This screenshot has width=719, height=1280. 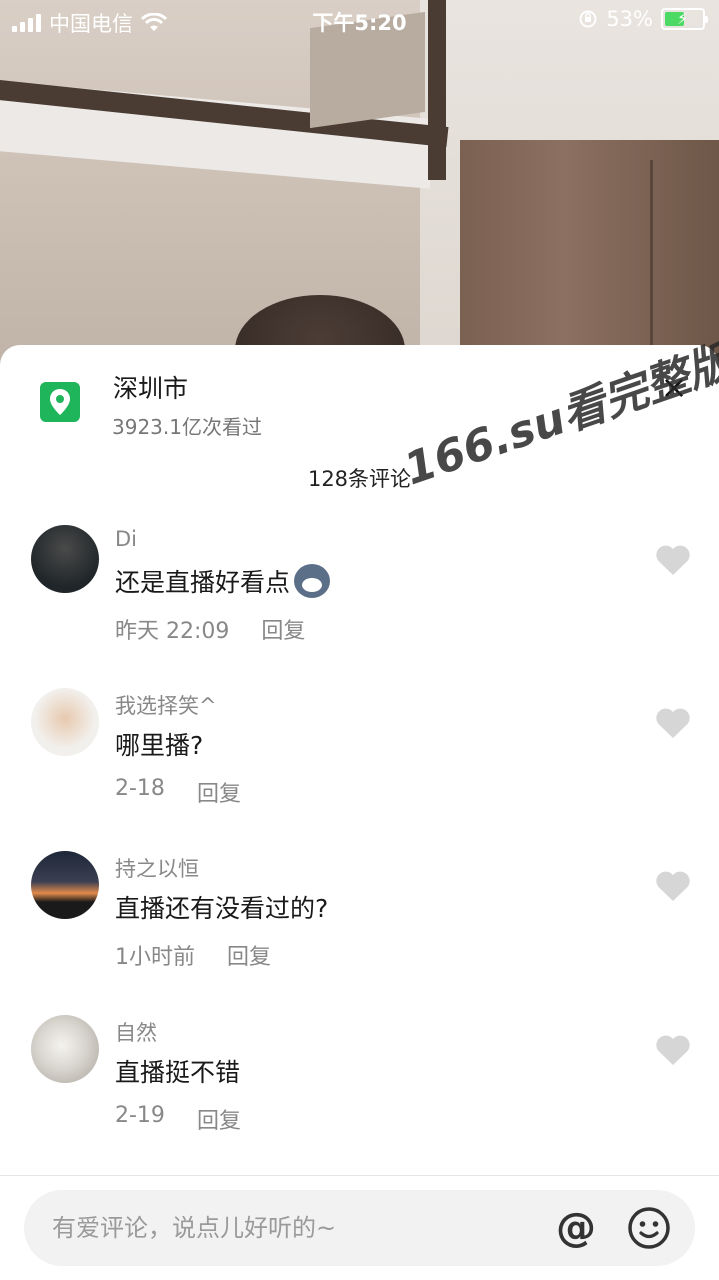 What do you see at coordinates (136, 1032) in the screenshot?
I see `comment-author: 自然` at bounding box center [136, 1032].